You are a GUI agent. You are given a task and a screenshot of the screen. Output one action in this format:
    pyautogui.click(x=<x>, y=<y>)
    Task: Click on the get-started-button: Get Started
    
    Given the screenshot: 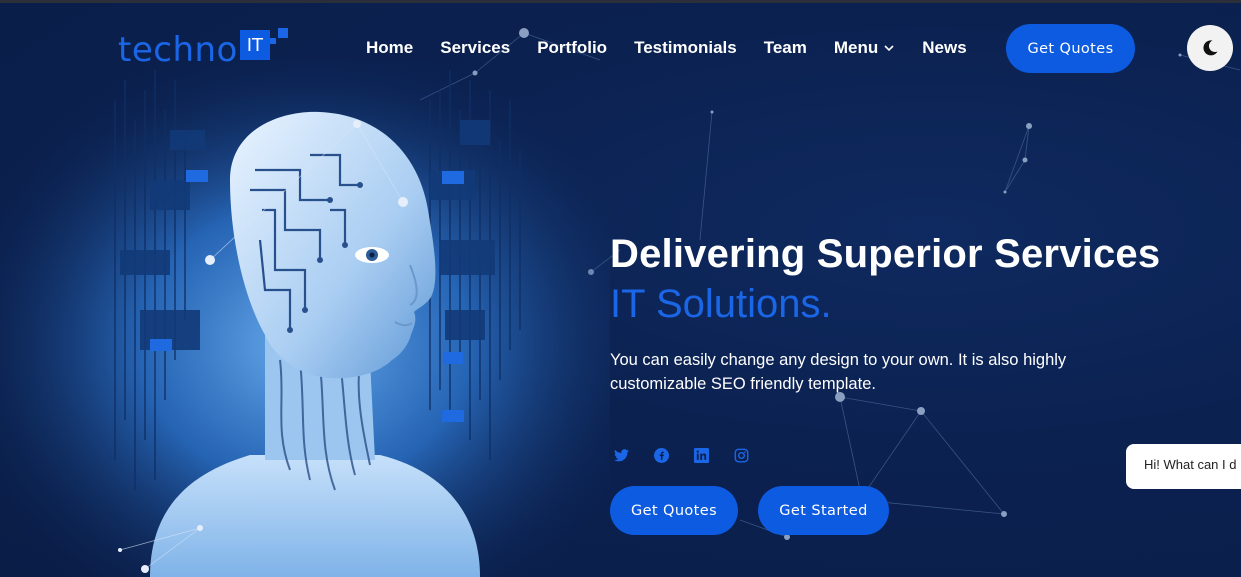 What is the action you would take?
    pyautogui.click(x=823, y=510)
    